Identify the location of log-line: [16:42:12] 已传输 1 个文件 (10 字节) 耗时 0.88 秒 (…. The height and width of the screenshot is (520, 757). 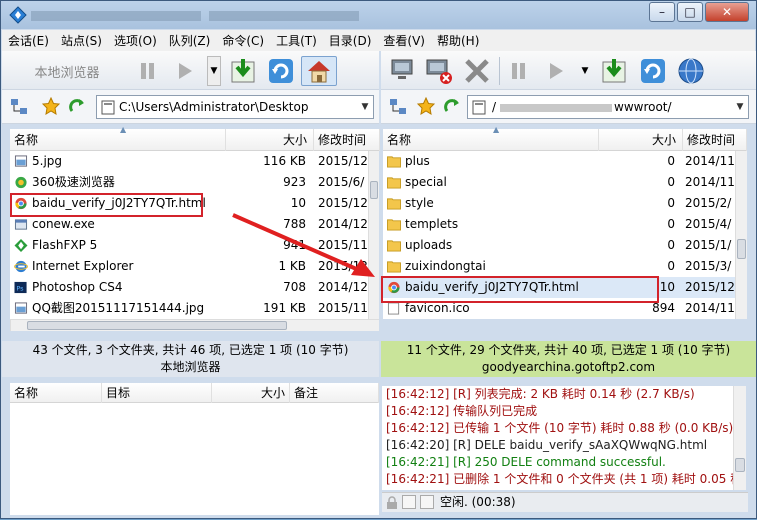
(559, 428).